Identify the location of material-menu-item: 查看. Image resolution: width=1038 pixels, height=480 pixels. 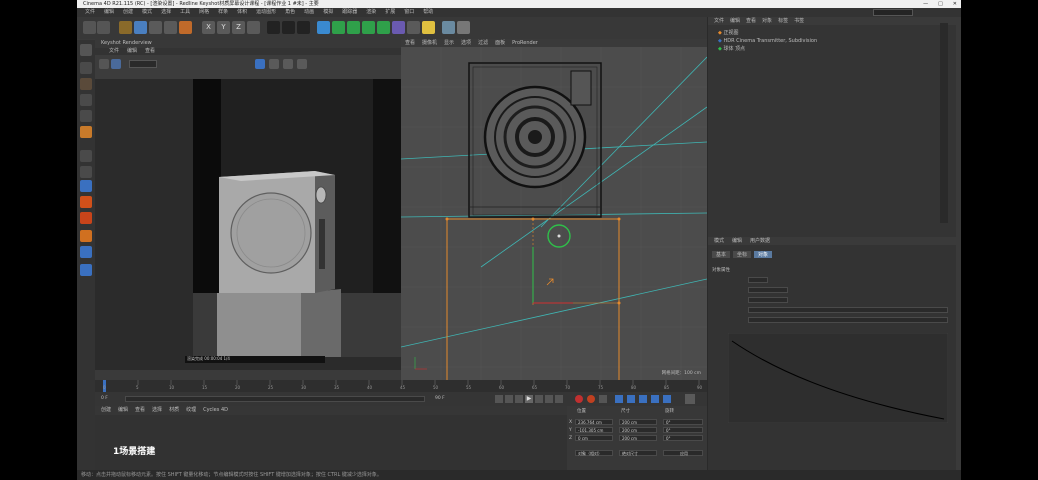
(140, 410).